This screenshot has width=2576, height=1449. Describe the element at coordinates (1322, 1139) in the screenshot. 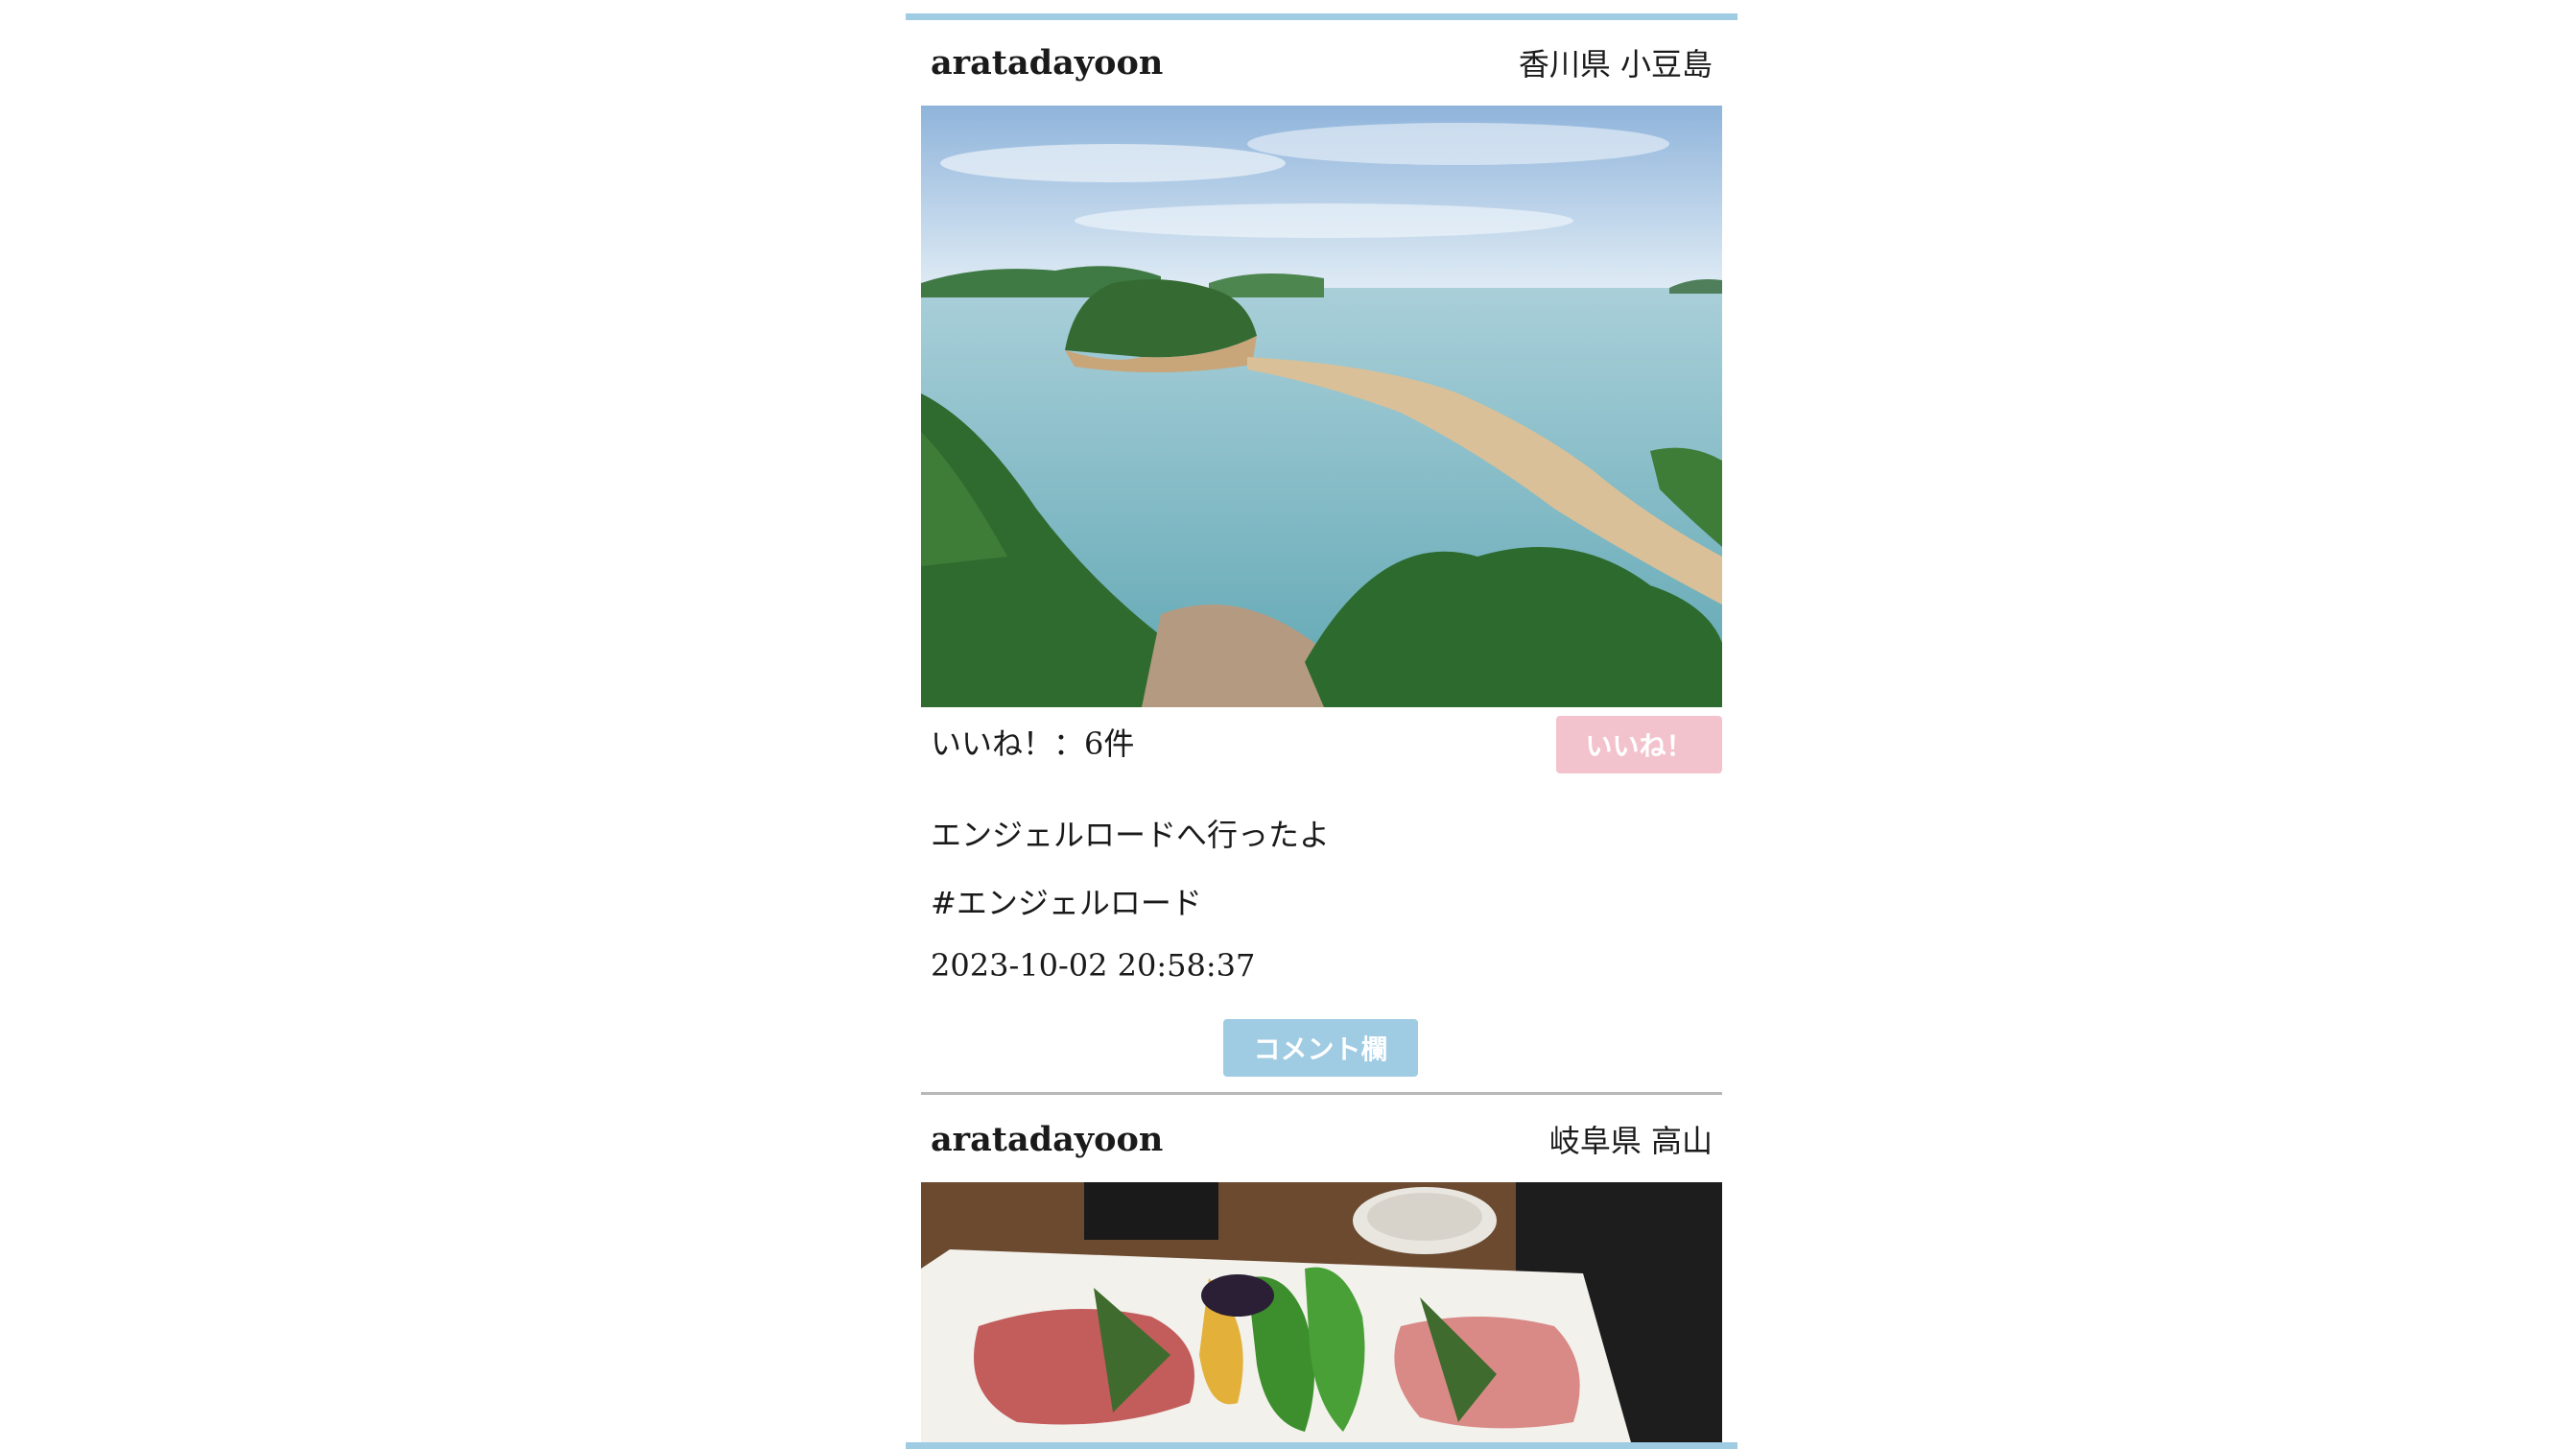

I see `post-header: aratadayoon 岐阜県 高山` at that location.